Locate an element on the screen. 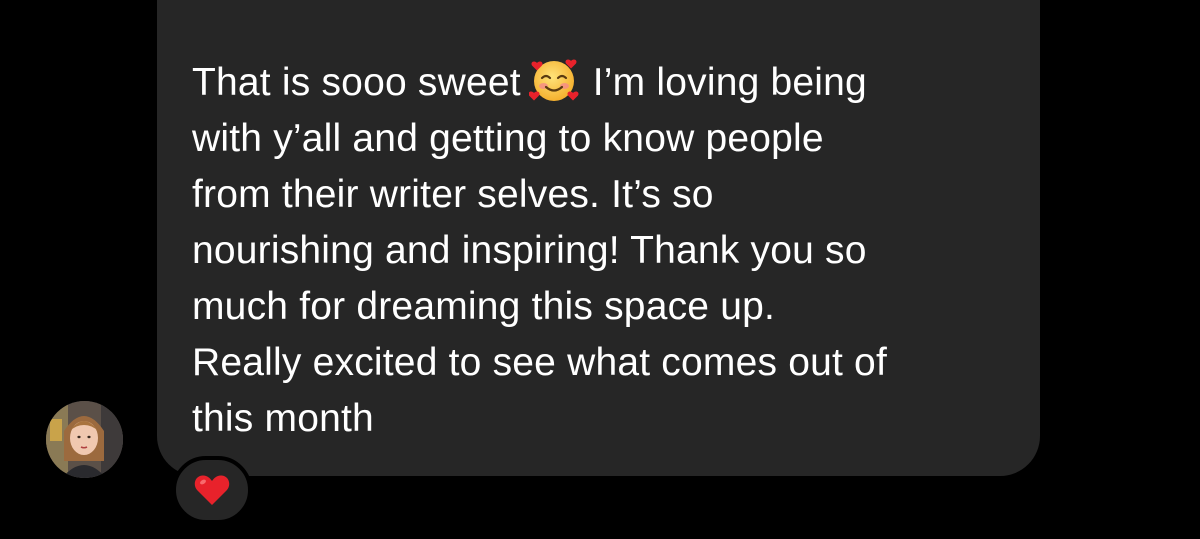 The height and width of the screenshot is (539, 1200). message-line-text: I’m loving being is located at coordinates (729, 82).